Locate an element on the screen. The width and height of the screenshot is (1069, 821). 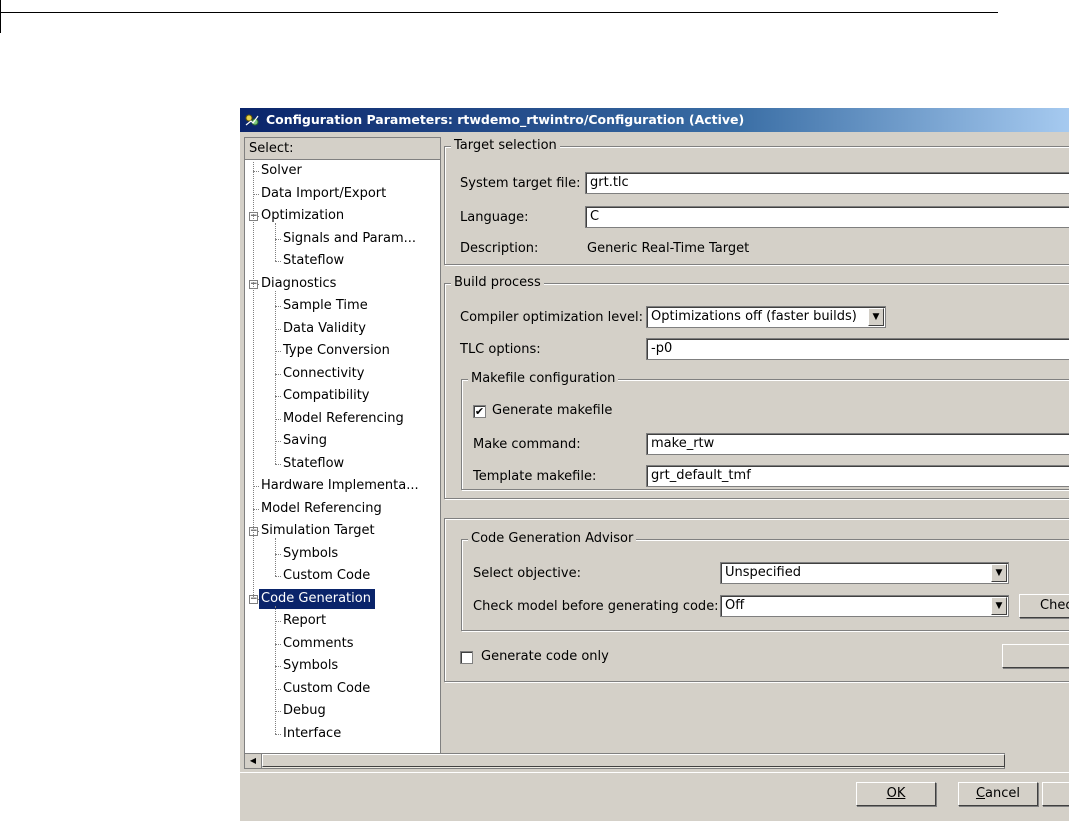
cancel-button-label: Cancel is located at coordinates (998, 793).